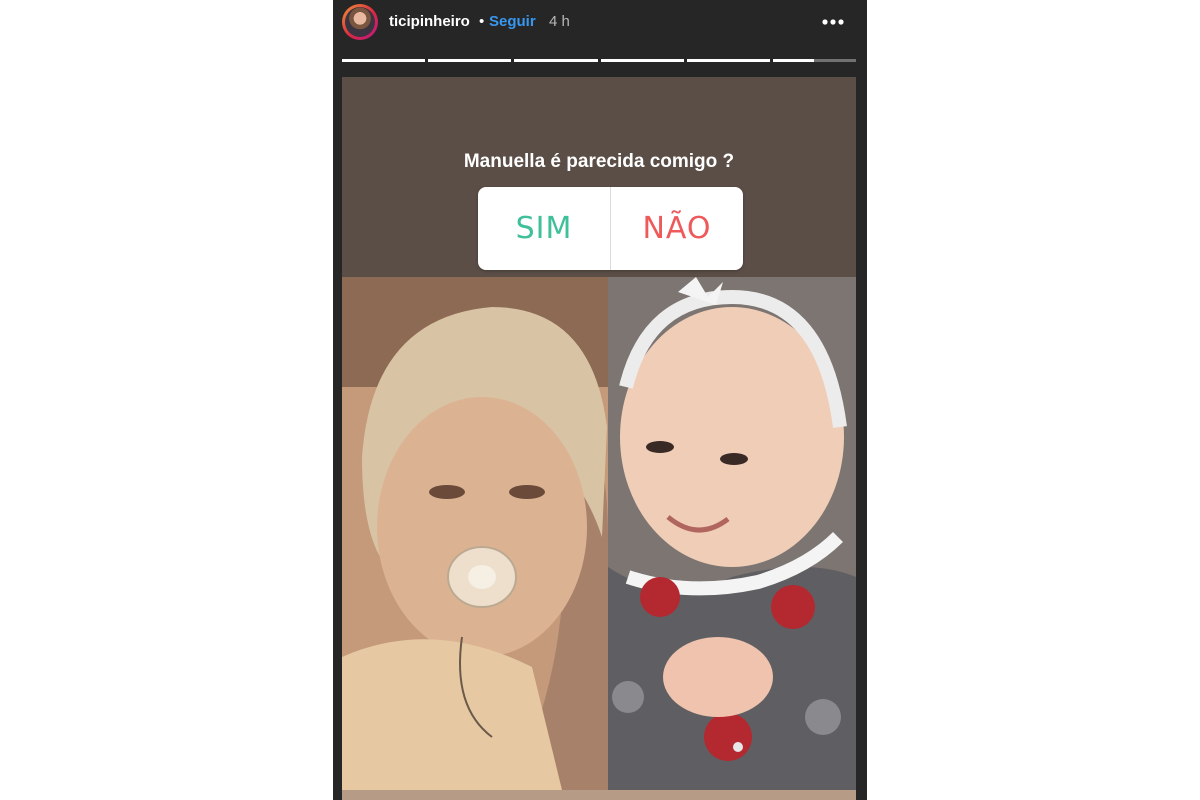 The image size is (1200, 800). Describe the element at coordinates (732, 533) in the screenshot. I see `baby-photo-recent` at that location.